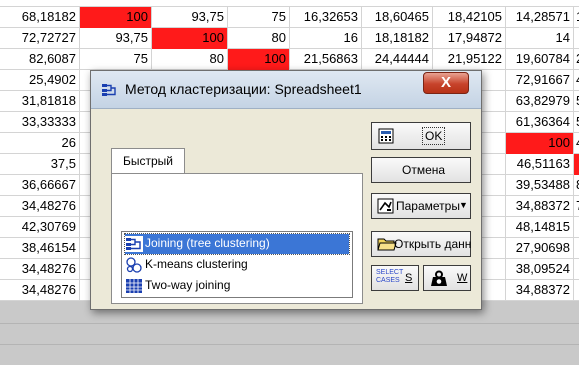 Image resolution: width=579 pixels, height=365 pixels. I want to click on spreadsheet-header-strip, so click(289, 3).